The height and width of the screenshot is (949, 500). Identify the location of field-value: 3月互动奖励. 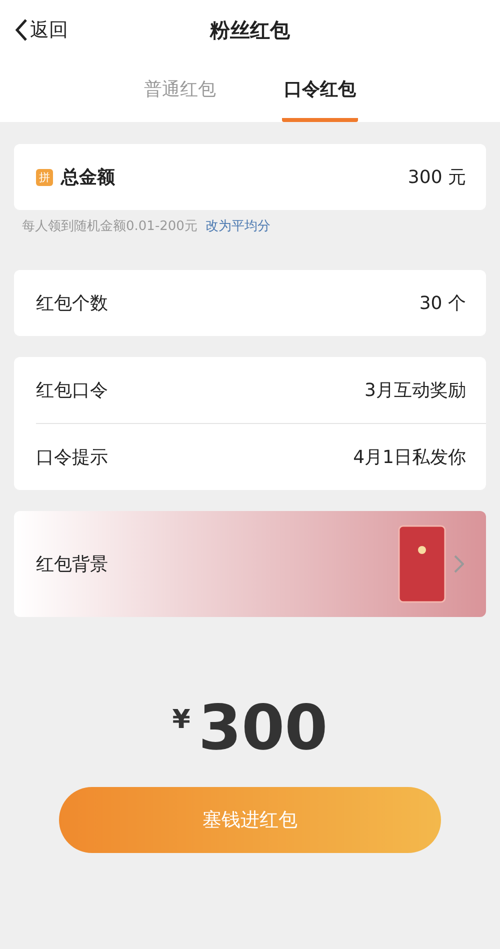
(415, 390).